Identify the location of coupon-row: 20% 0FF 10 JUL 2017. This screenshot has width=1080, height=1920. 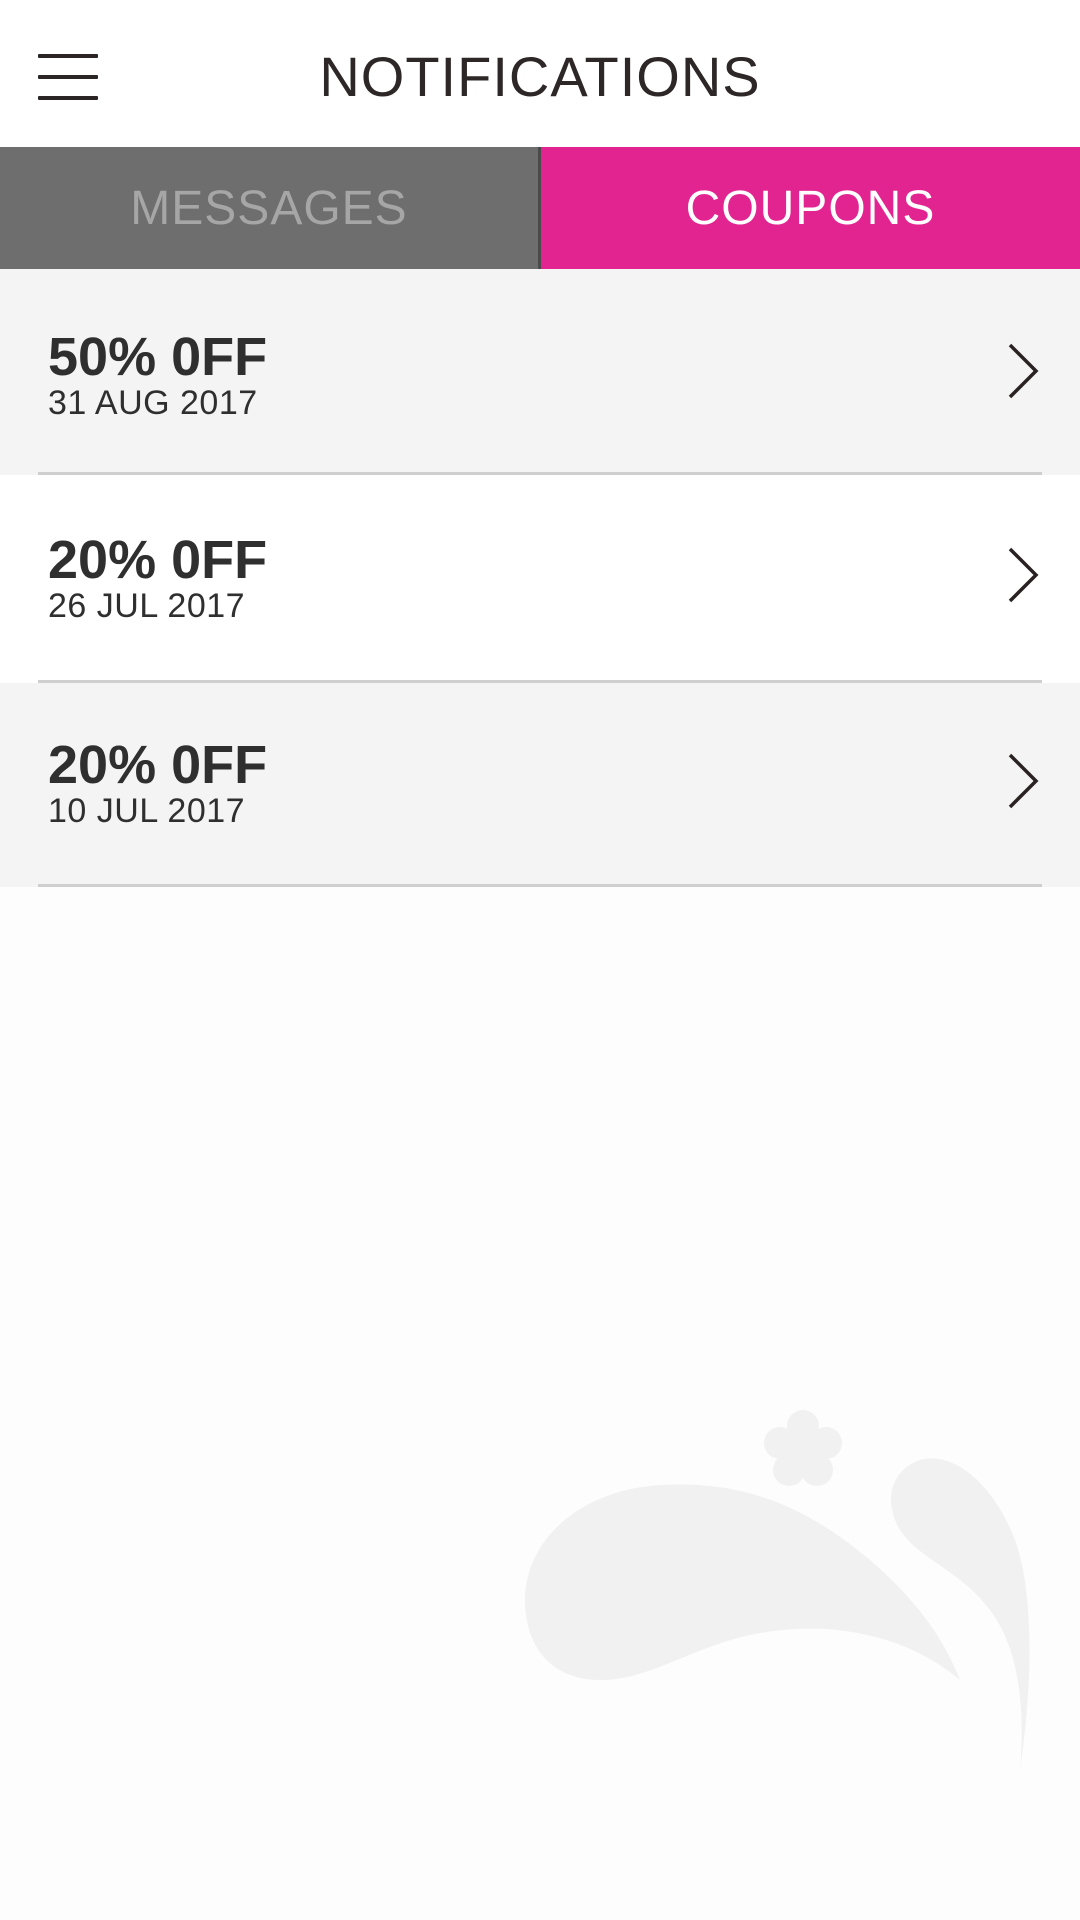
(540, 785).